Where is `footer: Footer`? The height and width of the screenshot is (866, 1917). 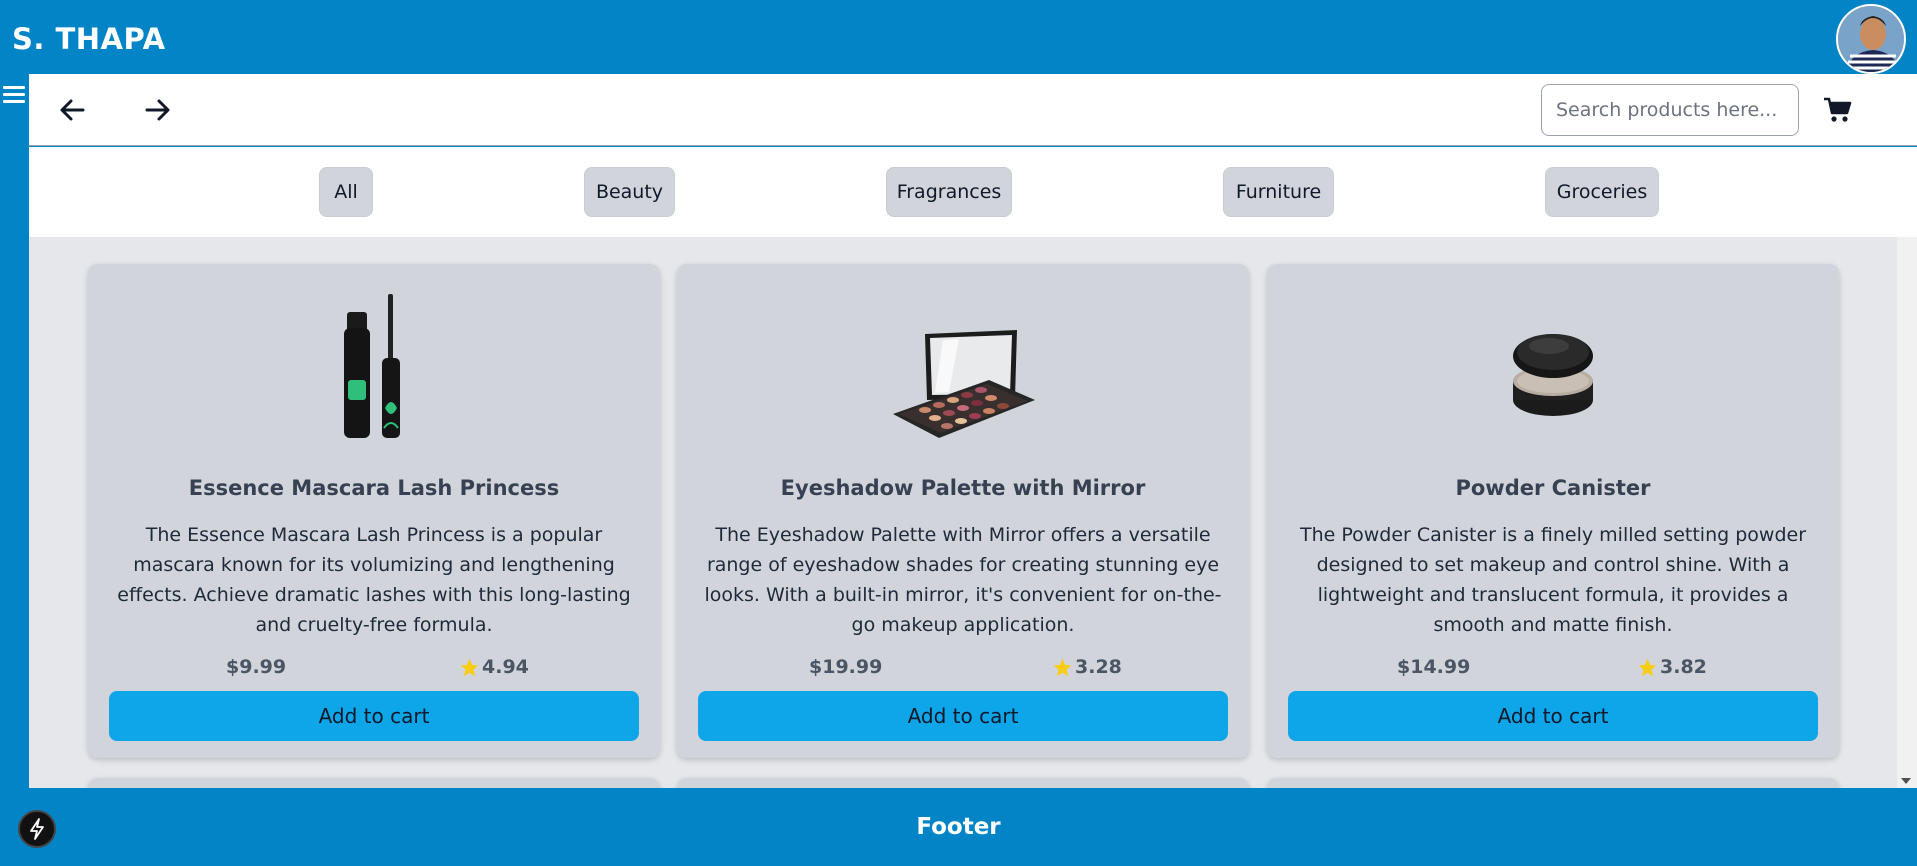 footer: Footer is located at coordinates (958, 827).